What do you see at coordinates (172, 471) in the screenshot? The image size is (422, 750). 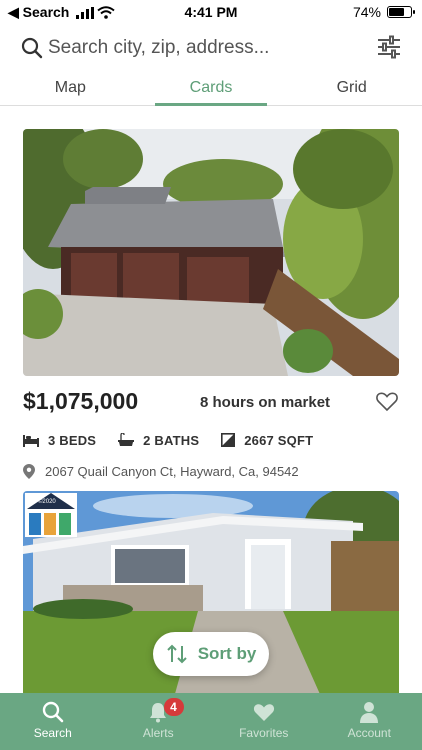 I see `listing-address: 2067 Quail Canyon Ct, Hayward, Ca, 94542` at bounding box center [172, 471].